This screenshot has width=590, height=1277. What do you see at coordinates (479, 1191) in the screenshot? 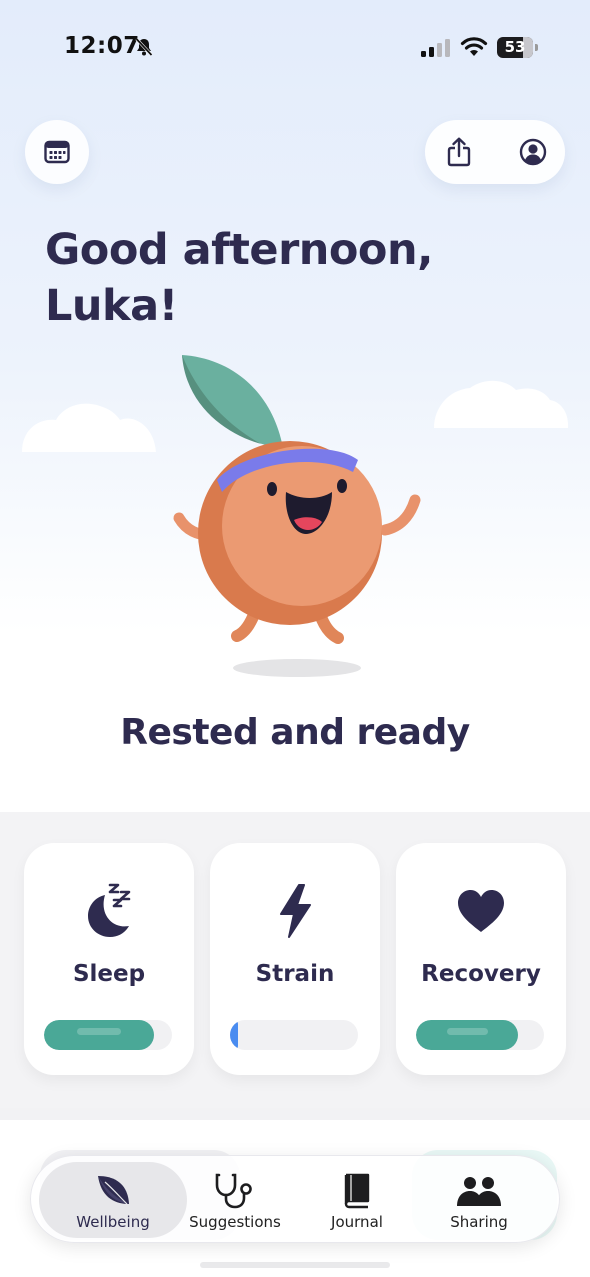
I see `people-icon` at bounding box center [479, 1191].